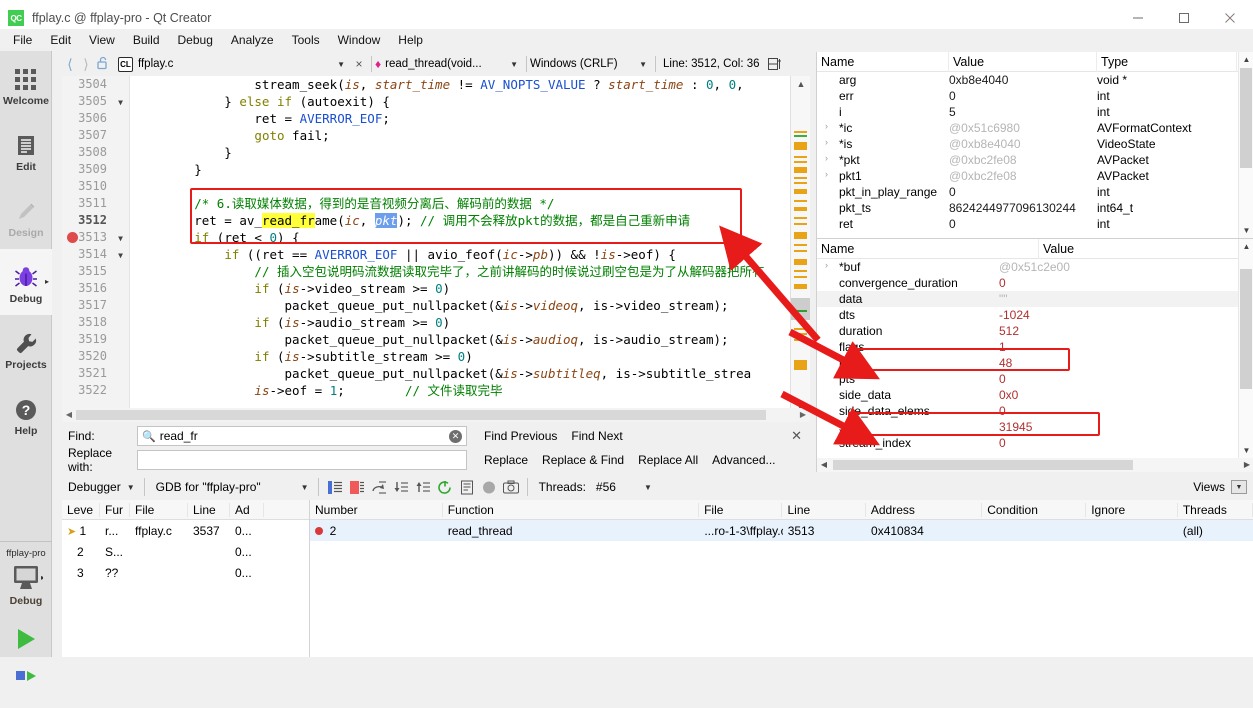 The height and width of the screenshot is (708, 1253). What do you see at coordinates (95, 254) in the screenshot?
I see `gutter-line: 3514 ▼` at bounding box center [95, 254].